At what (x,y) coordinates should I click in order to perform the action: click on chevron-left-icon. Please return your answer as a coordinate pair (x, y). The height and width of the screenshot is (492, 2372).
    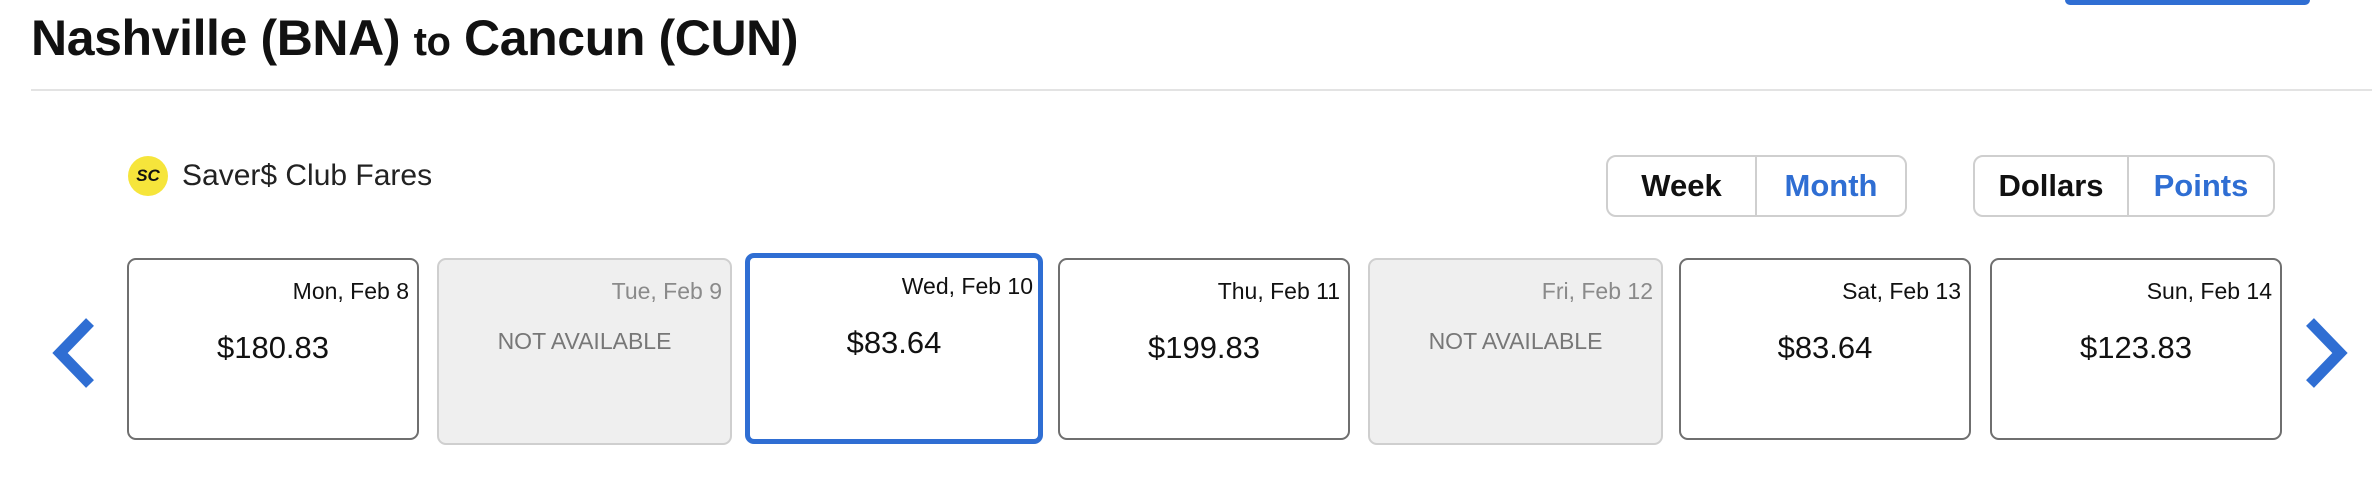
    Looking at the image, I should click on (73, 353).